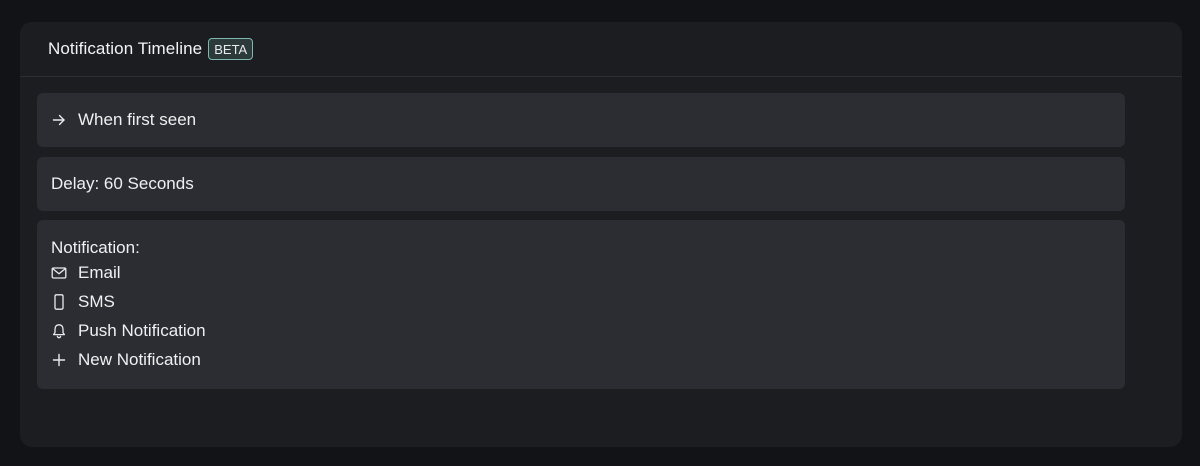  I want to click on arrow-right-icon, so click(59, 120).